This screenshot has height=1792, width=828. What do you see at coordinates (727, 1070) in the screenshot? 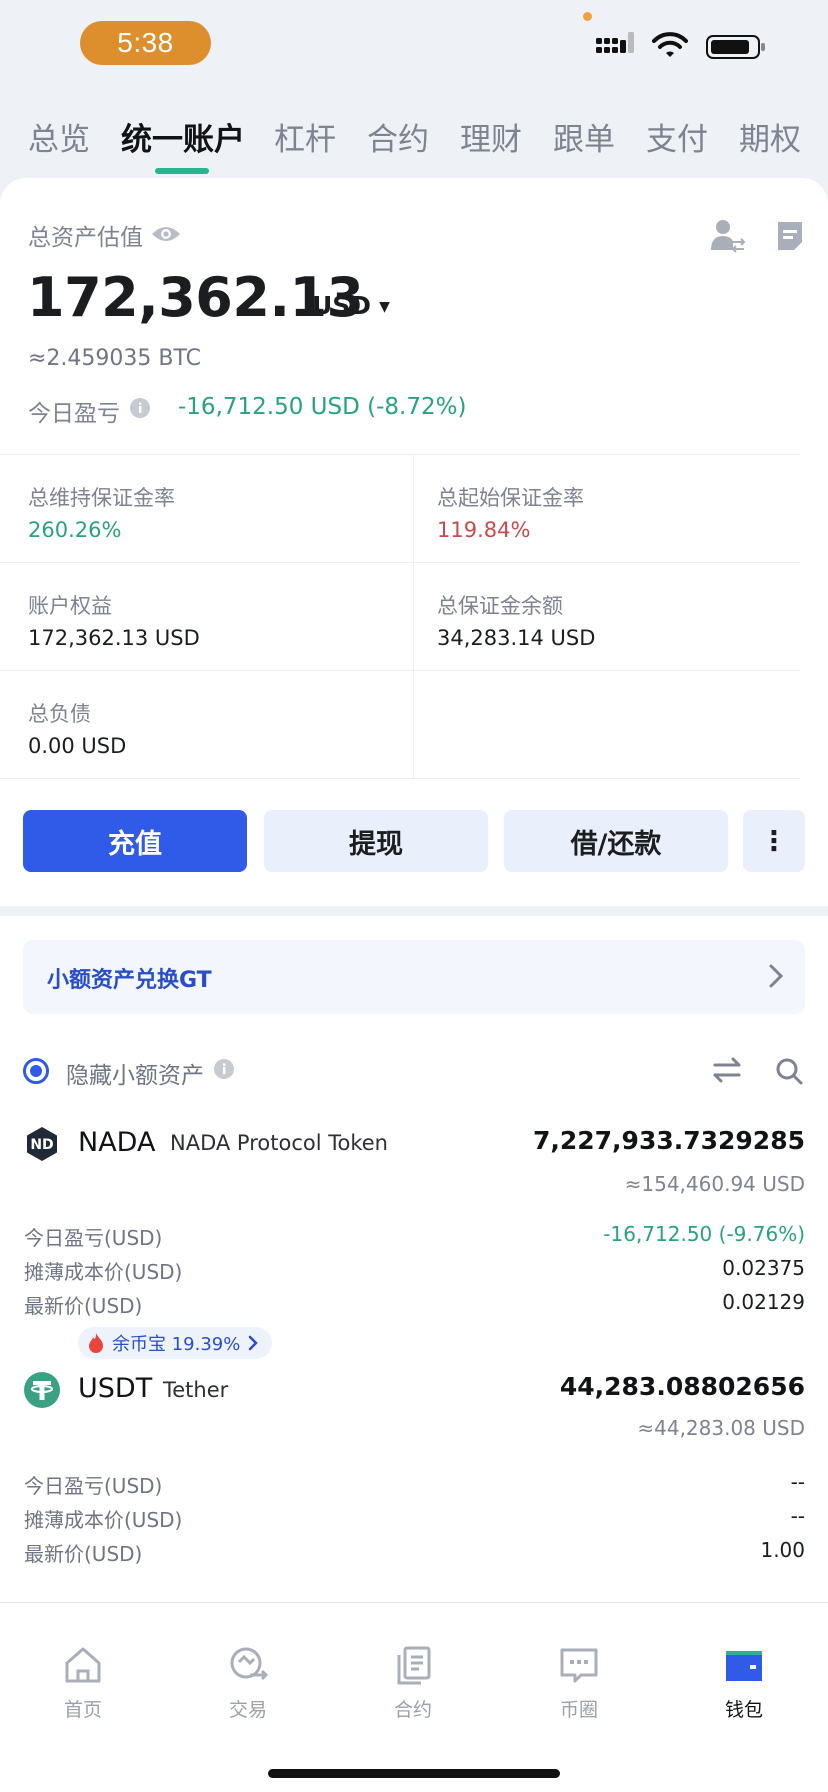
I see `swap-icon` at bounding box center [727, 1070].